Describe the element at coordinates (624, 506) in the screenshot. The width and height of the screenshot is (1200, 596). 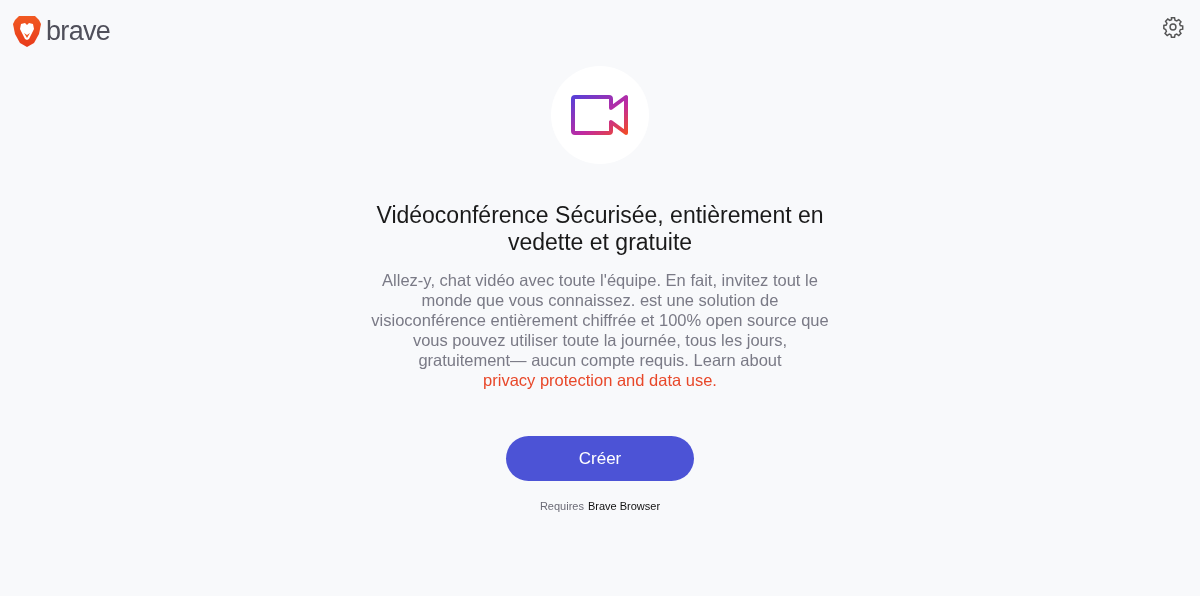
I see `browser-name: Brave Browser` at that location.